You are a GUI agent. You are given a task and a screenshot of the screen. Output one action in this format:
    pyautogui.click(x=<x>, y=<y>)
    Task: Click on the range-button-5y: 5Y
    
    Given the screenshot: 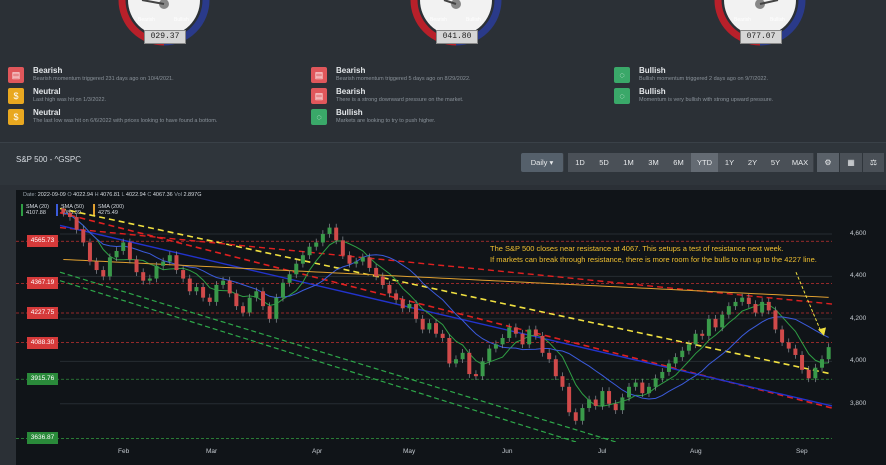 What is the action you would take?
    pyautogui.click(x=776, y=162)
    